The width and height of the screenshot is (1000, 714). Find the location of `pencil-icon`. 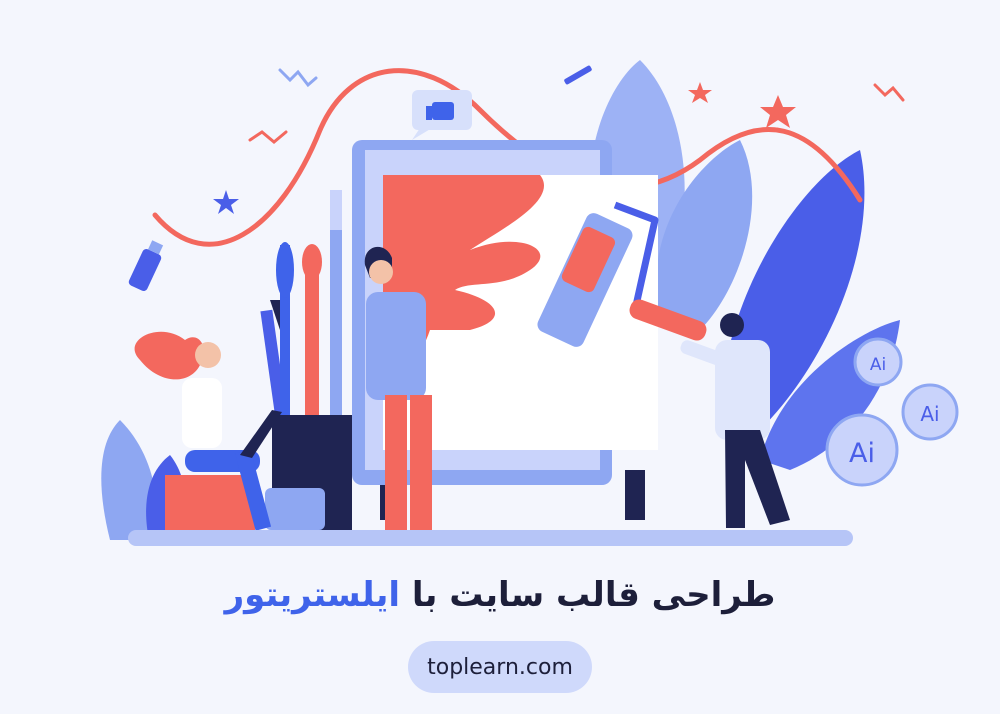

pencil-icon is located at coordinates (578, 75).